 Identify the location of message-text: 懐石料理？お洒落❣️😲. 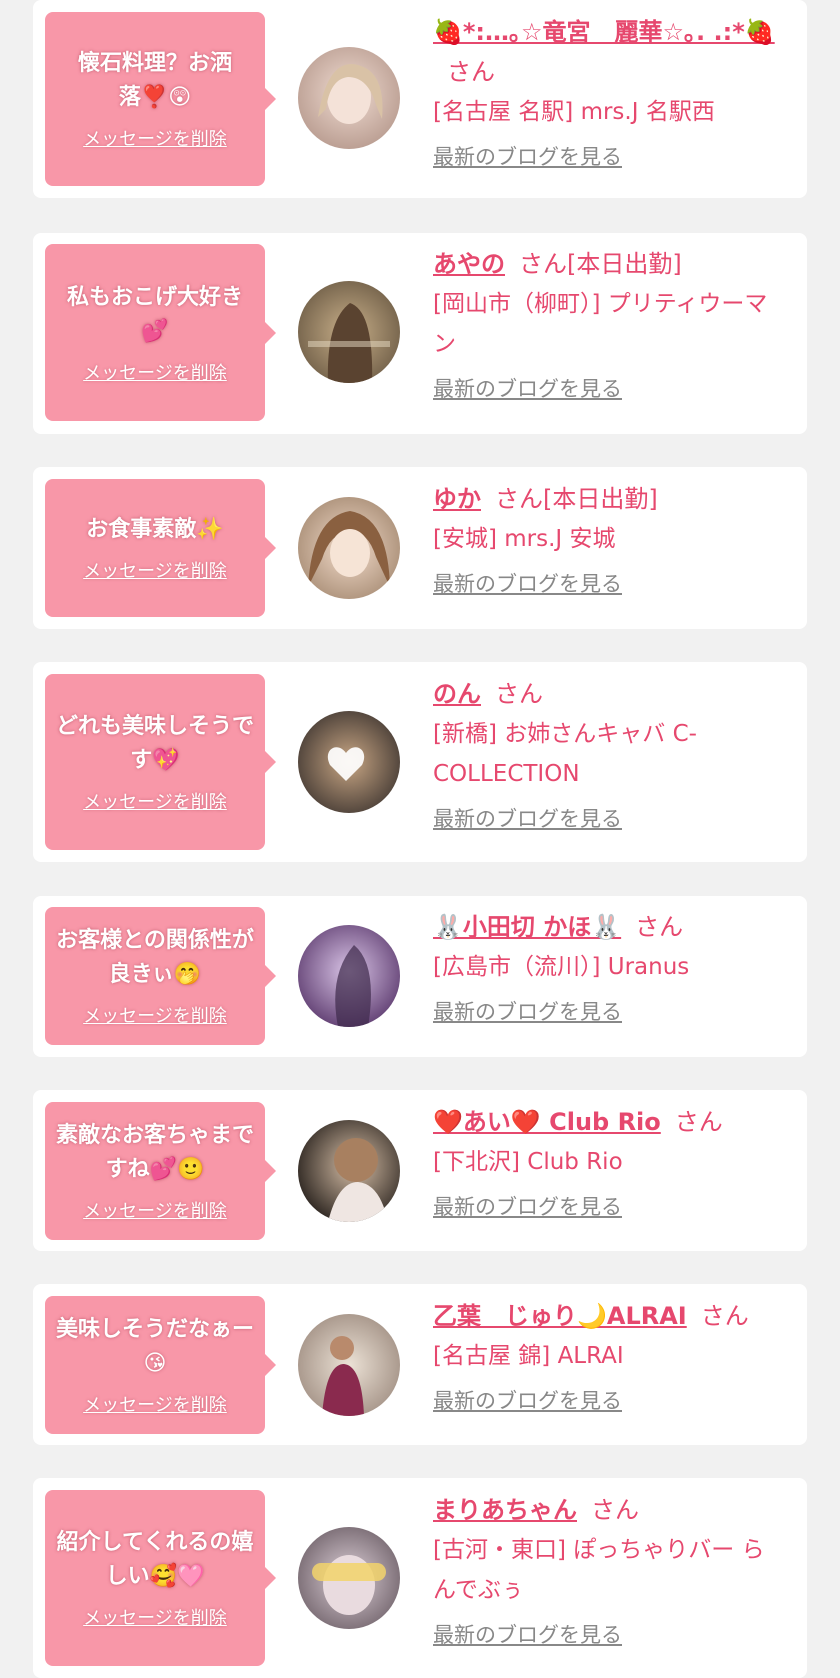
(154, 80).